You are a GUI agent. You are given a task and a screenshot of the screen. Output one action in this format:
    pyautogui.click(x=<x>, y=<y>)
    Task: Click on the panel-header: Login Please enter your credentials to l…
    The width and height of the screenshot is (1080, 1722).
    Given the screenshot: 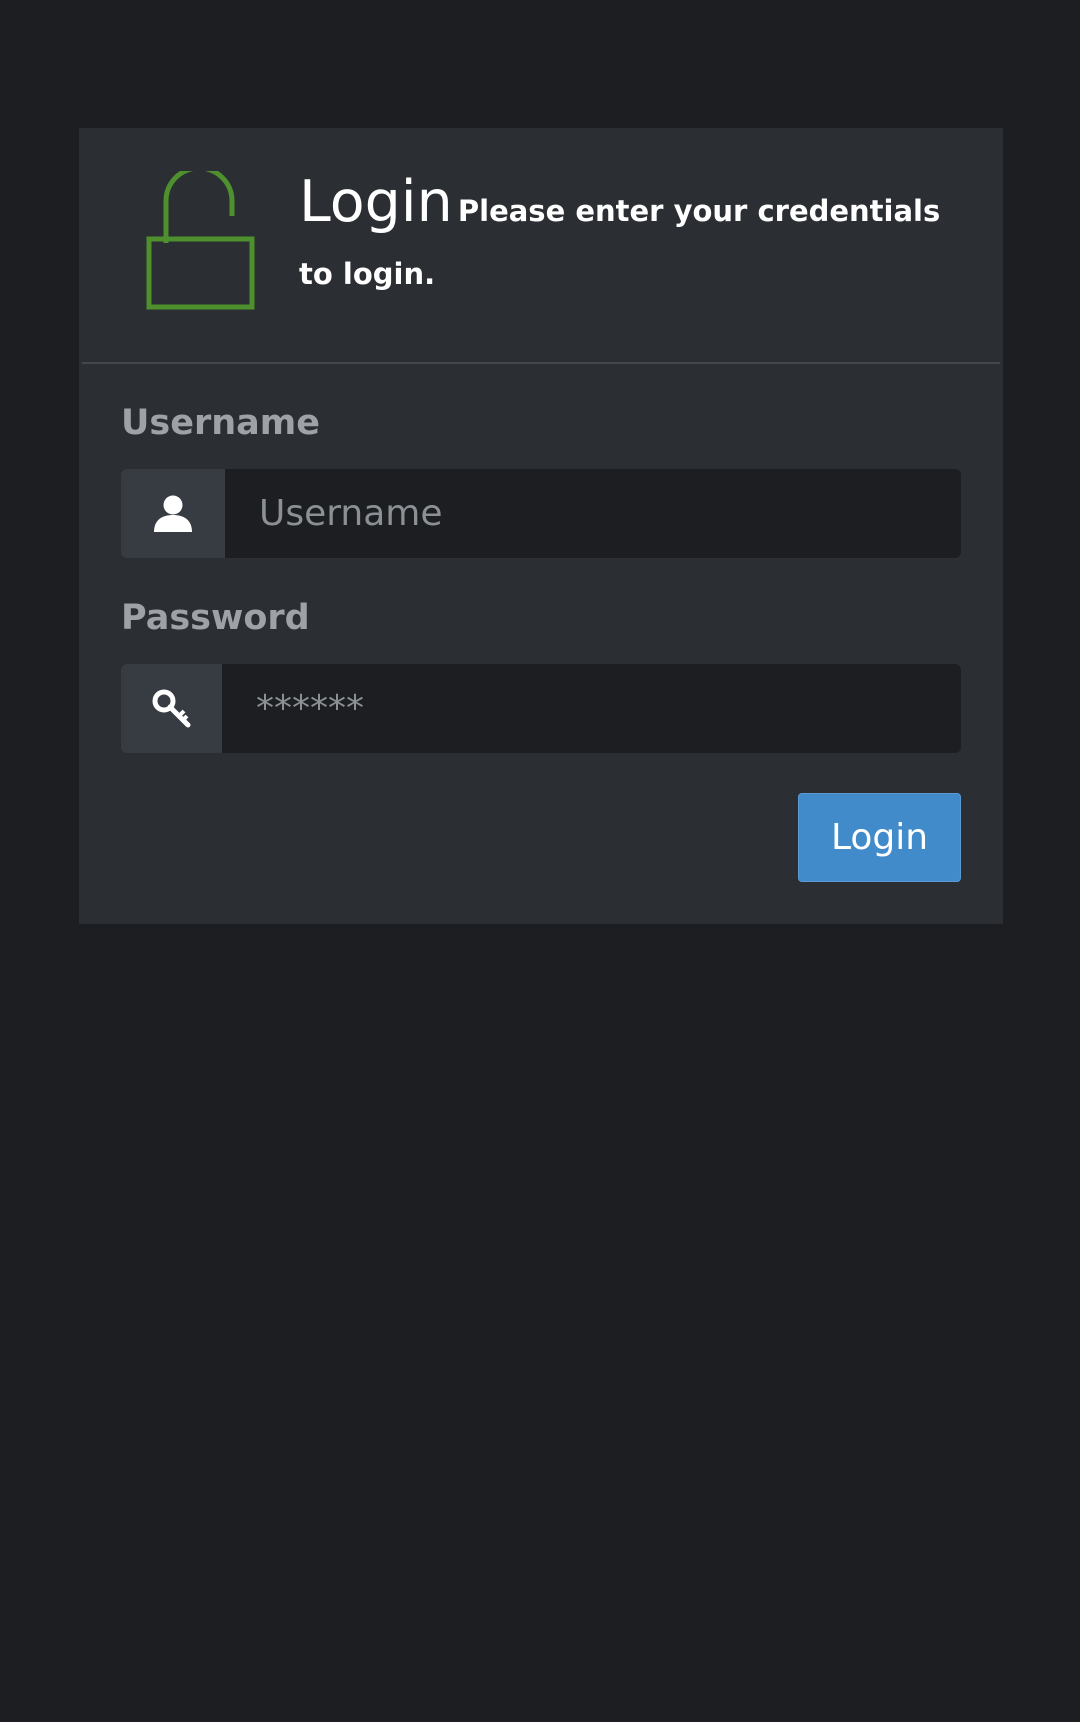 What is the action you would take?
    pyautogui.click(x=541, y=245)
    